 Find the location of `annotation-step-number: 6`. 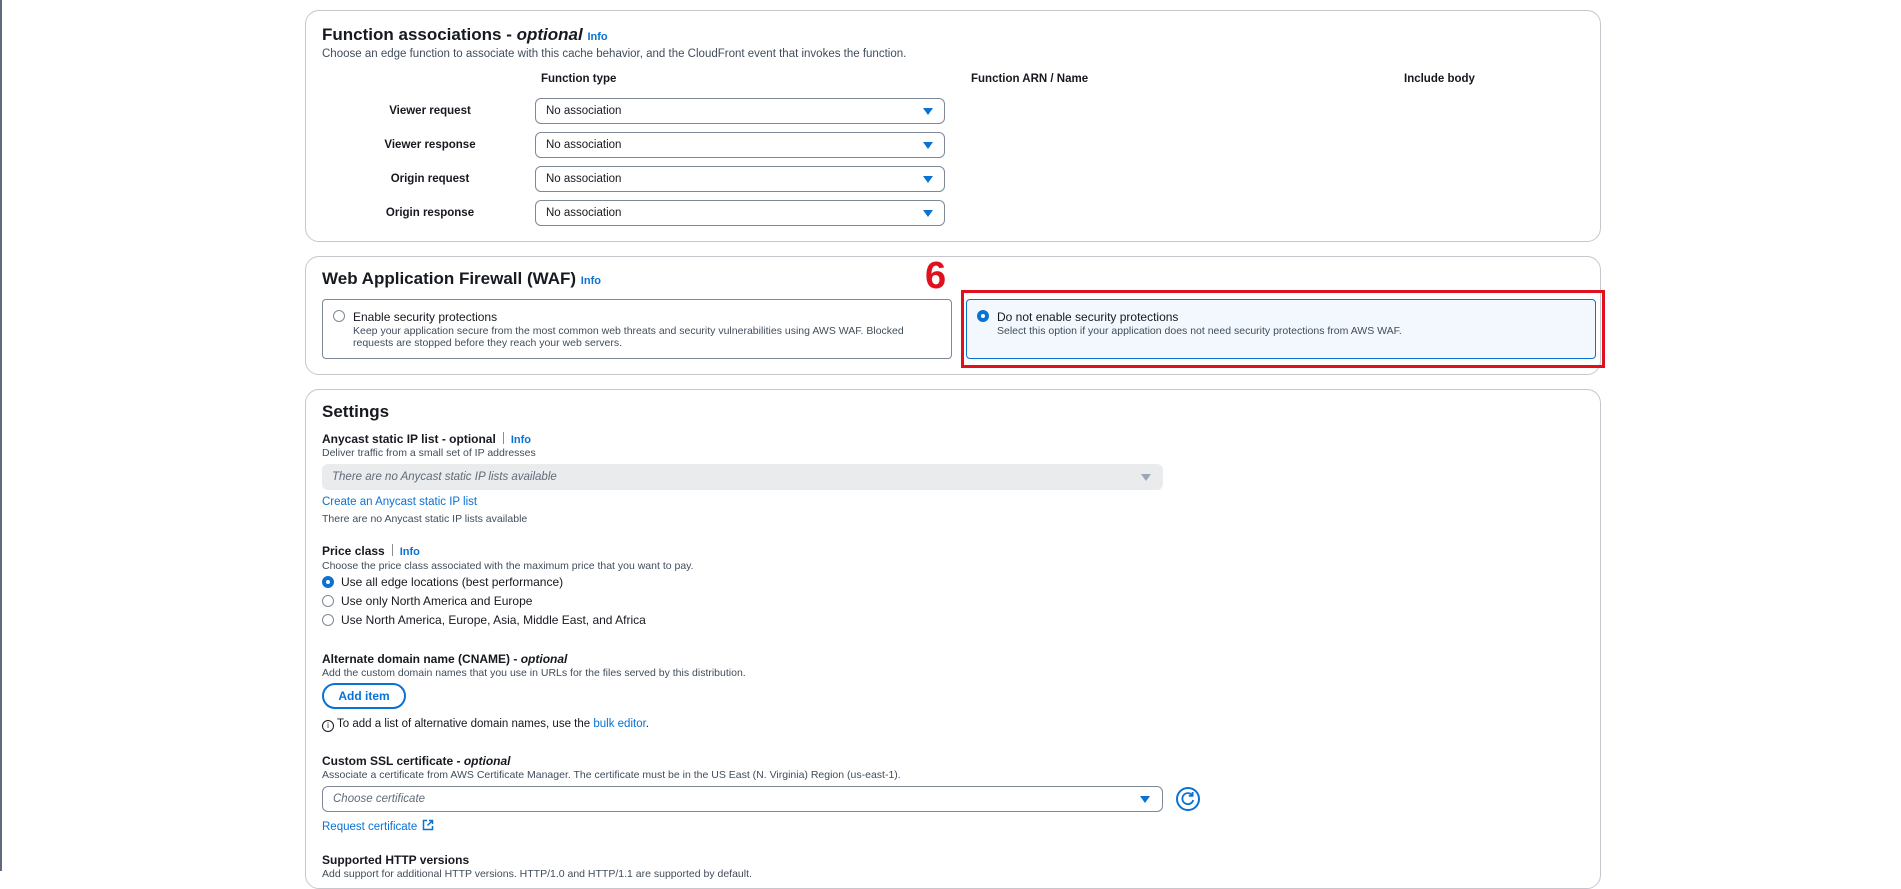

annotation-step-number: 6 is located at coordinates (936, 276).